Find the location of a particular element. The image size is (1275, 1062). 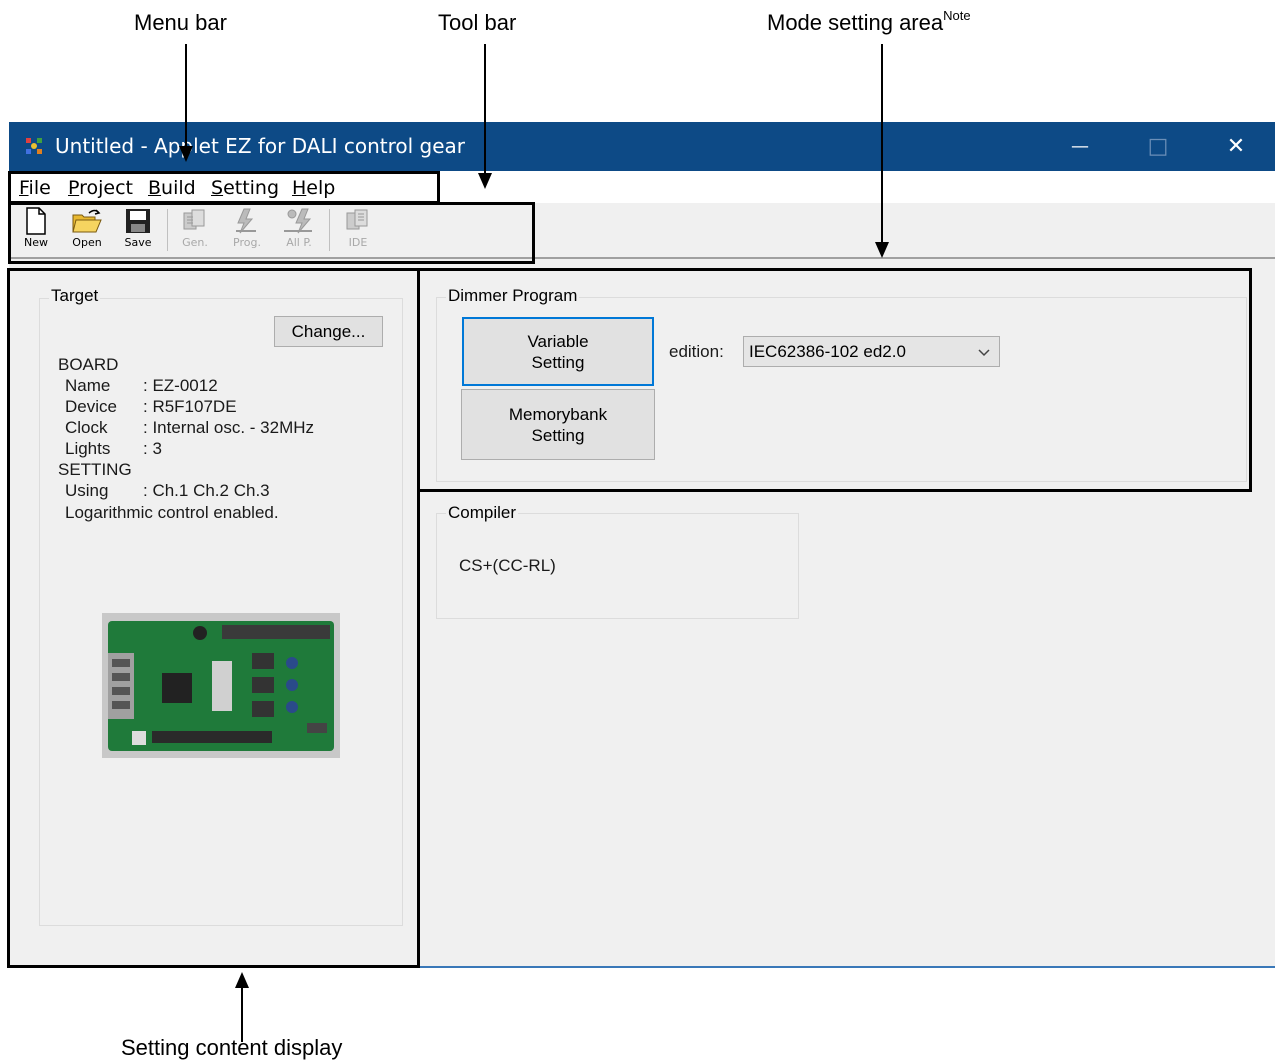

tool-bar-arrowhead is located at coordinates (485, 181).